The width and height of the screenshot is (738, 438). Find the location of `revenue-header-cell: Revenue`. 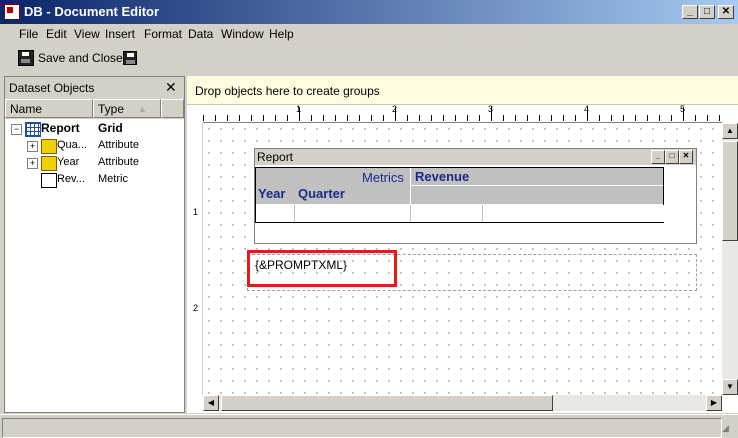

revenue-header-cell: Revenue is located at coordinates (537, 176).